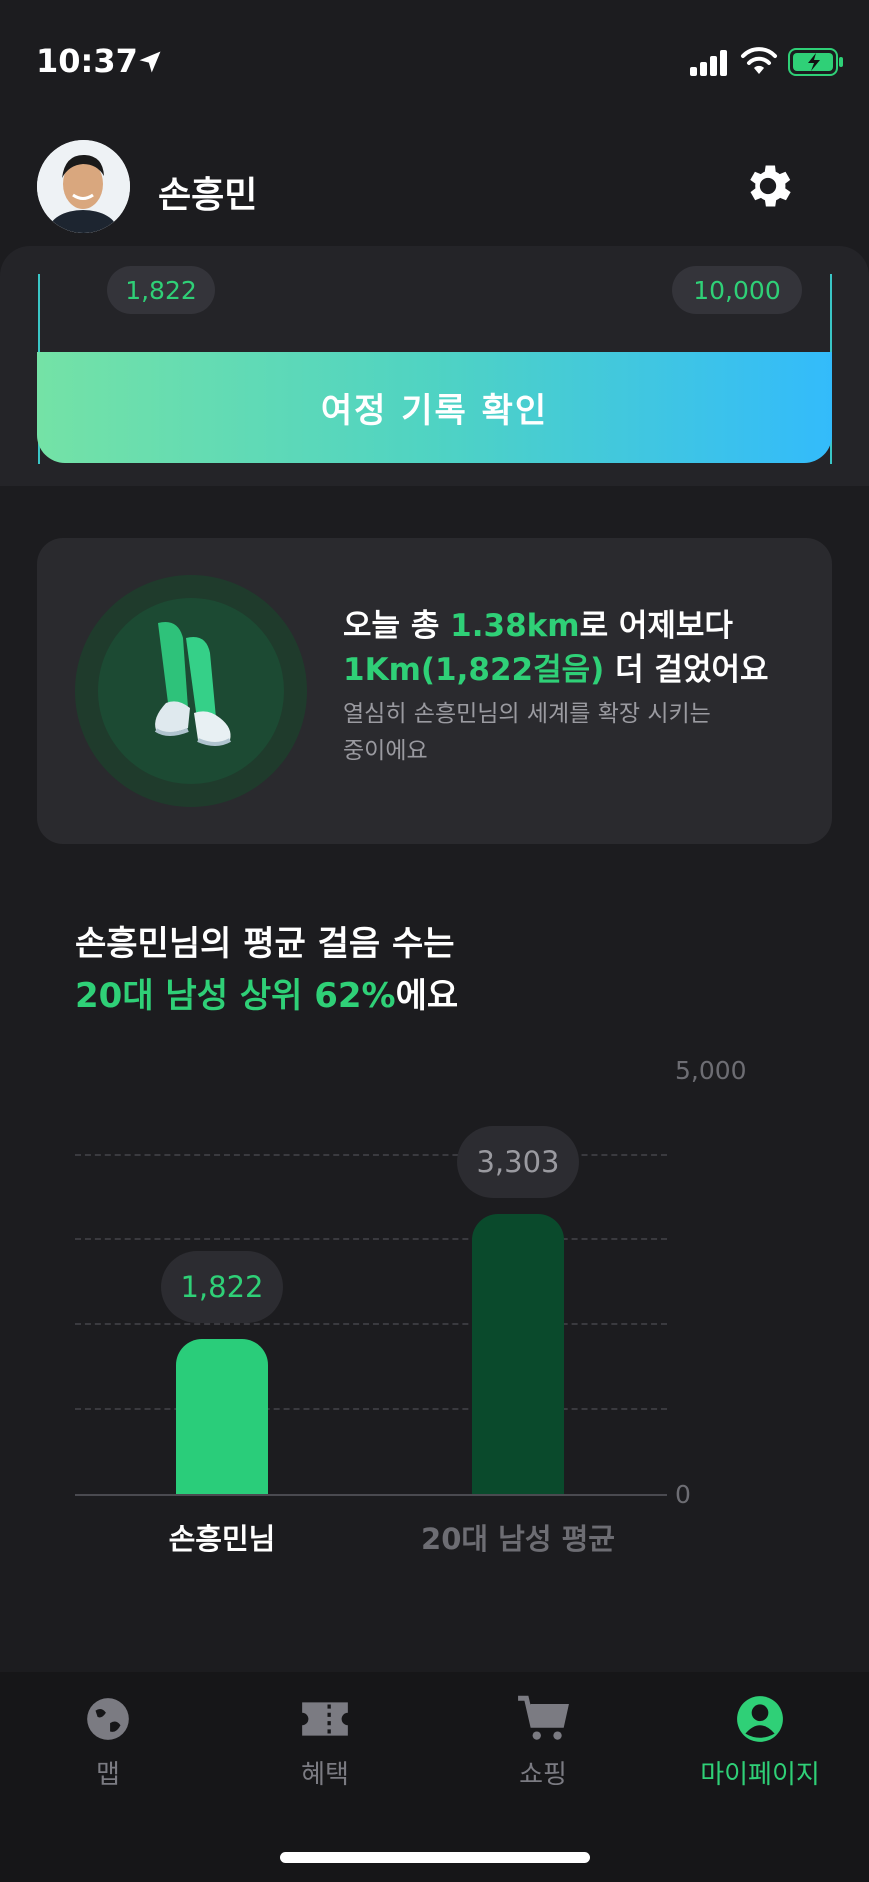 The image size is (869, 1882). What do you see at coordinates (161, 290) in the screenshot?
I see `current-steps-pill: 1,822` at bounding box center [161, 290].